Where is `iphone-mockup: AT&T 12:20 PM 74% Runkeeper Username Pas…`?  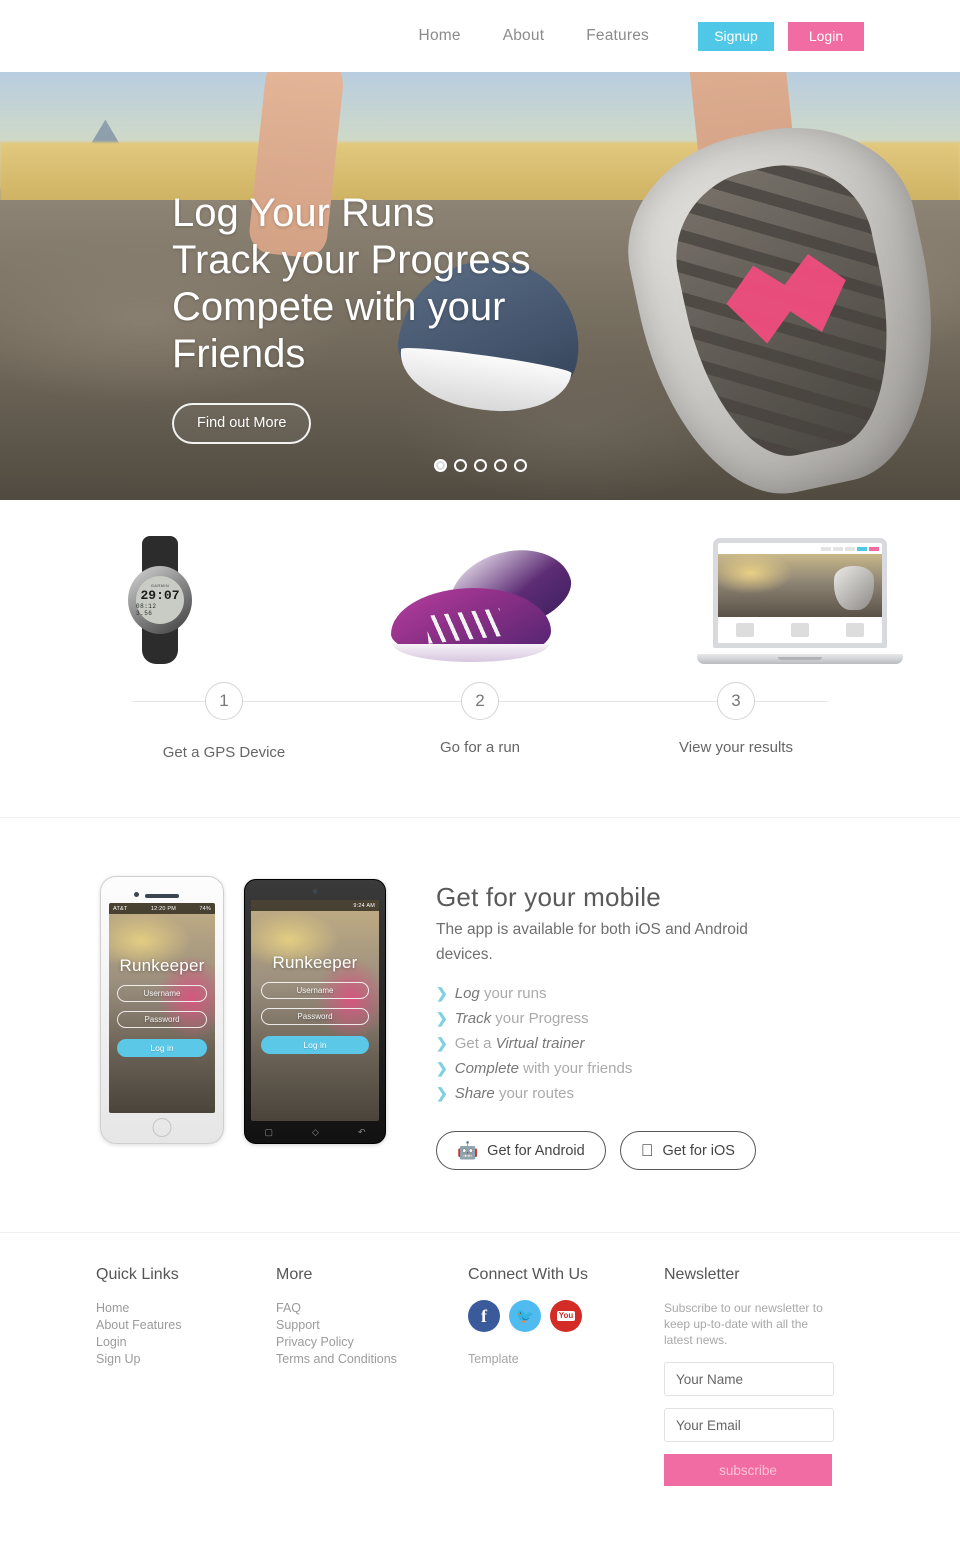 iphone-mockup: AT&T 12:20 PM 74% Runkeeper Username Pas… is located at coordinates (162, 1010).